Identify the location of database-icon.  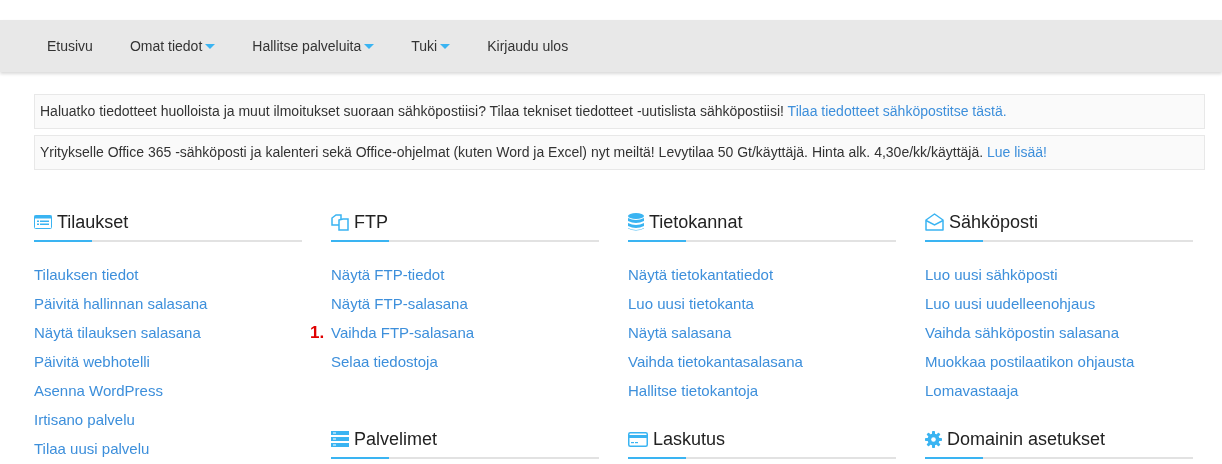
(636, 222).